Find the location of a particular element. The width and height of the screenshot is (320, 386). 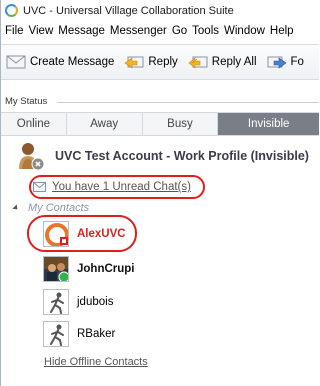

reply-label: Reply is located at coordinates (163, 62).